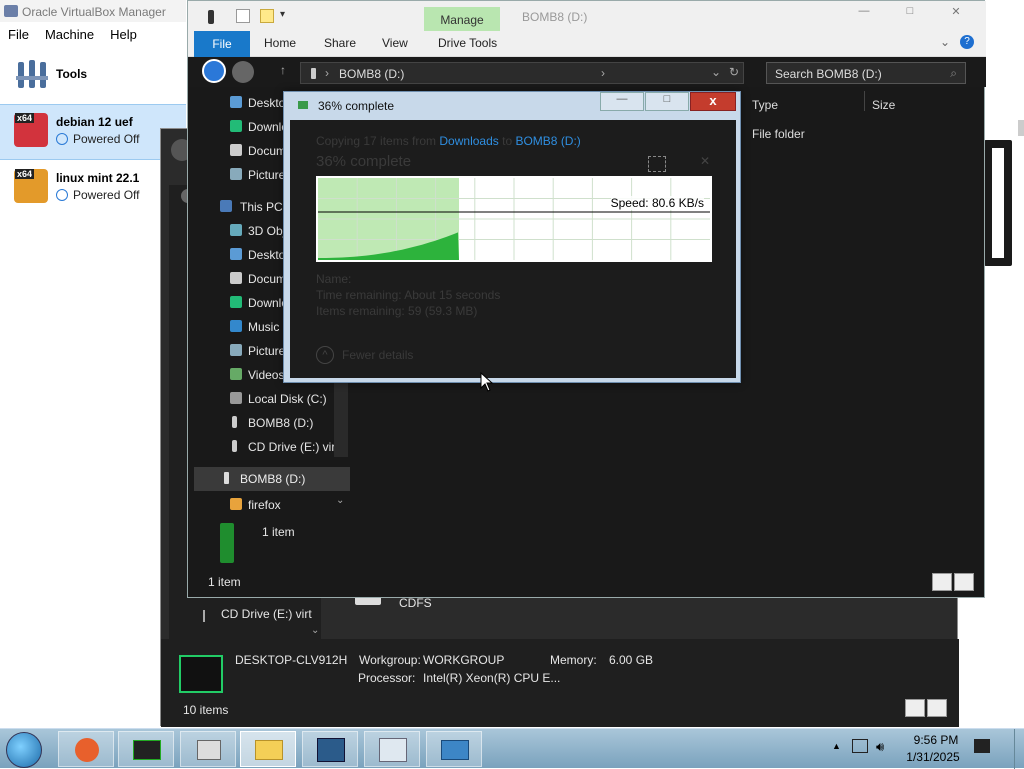 The height and width of the screenshot is (769, 1024). I want to click on notification-icon, so click(982, 746).